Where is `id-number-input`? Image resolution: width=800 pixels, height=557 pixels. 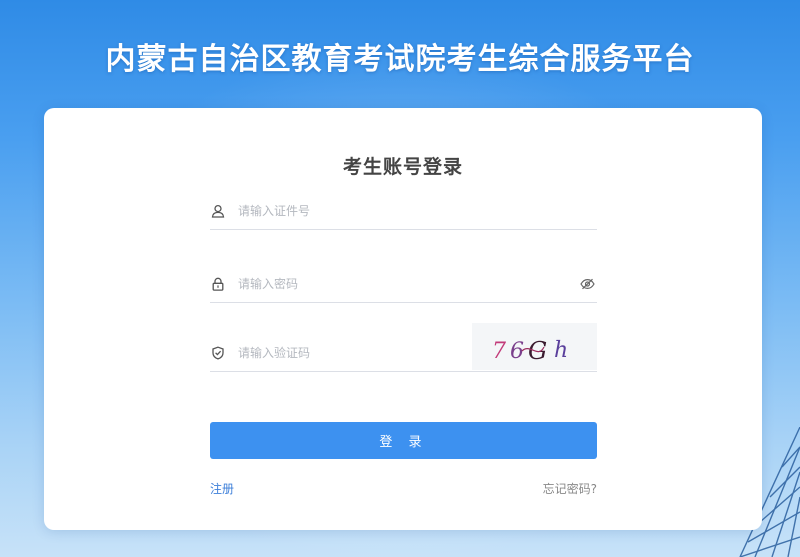
id-number-input is located at coordinates (415, 210).